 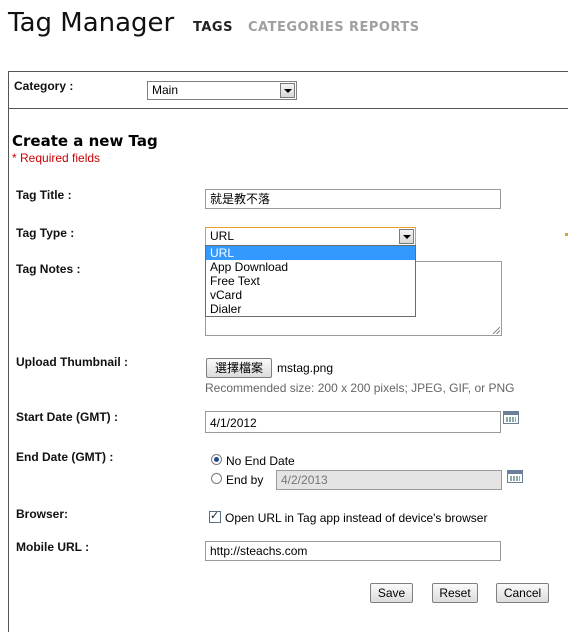 I want to click on option-vcard: vCard, so click(x=310, y=295).